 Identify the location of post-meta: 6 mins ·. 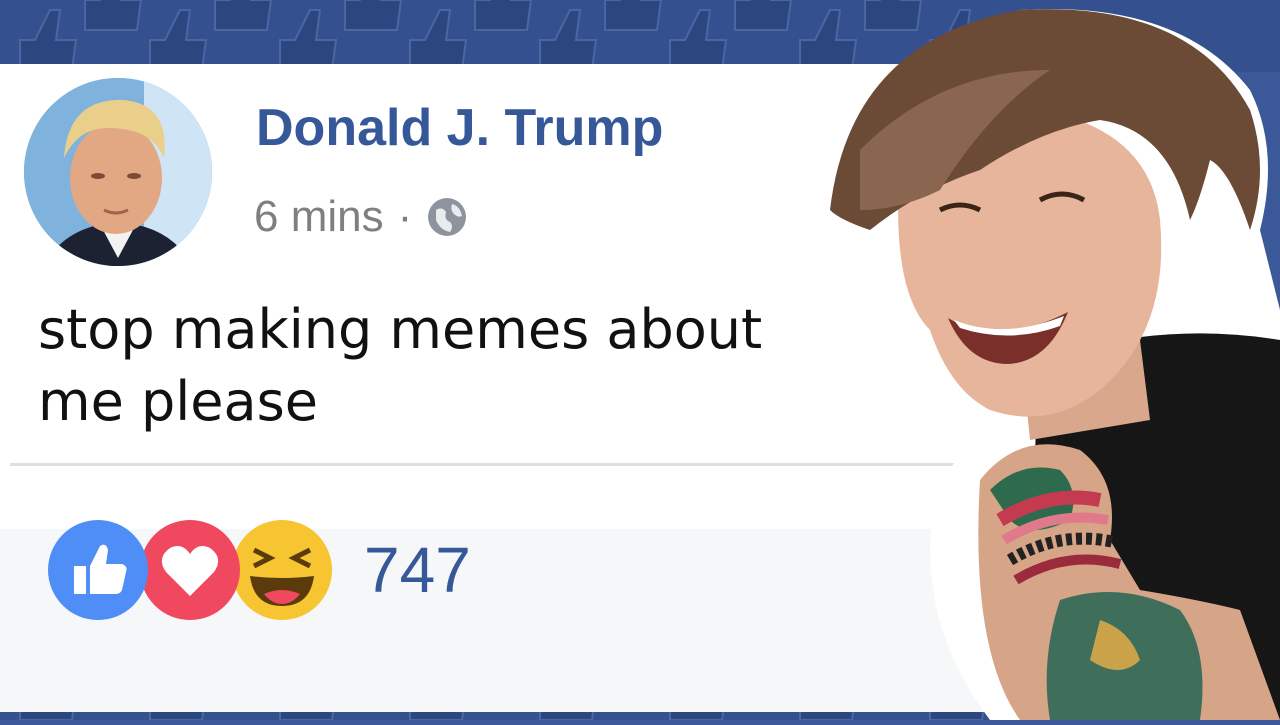
(361, 217).